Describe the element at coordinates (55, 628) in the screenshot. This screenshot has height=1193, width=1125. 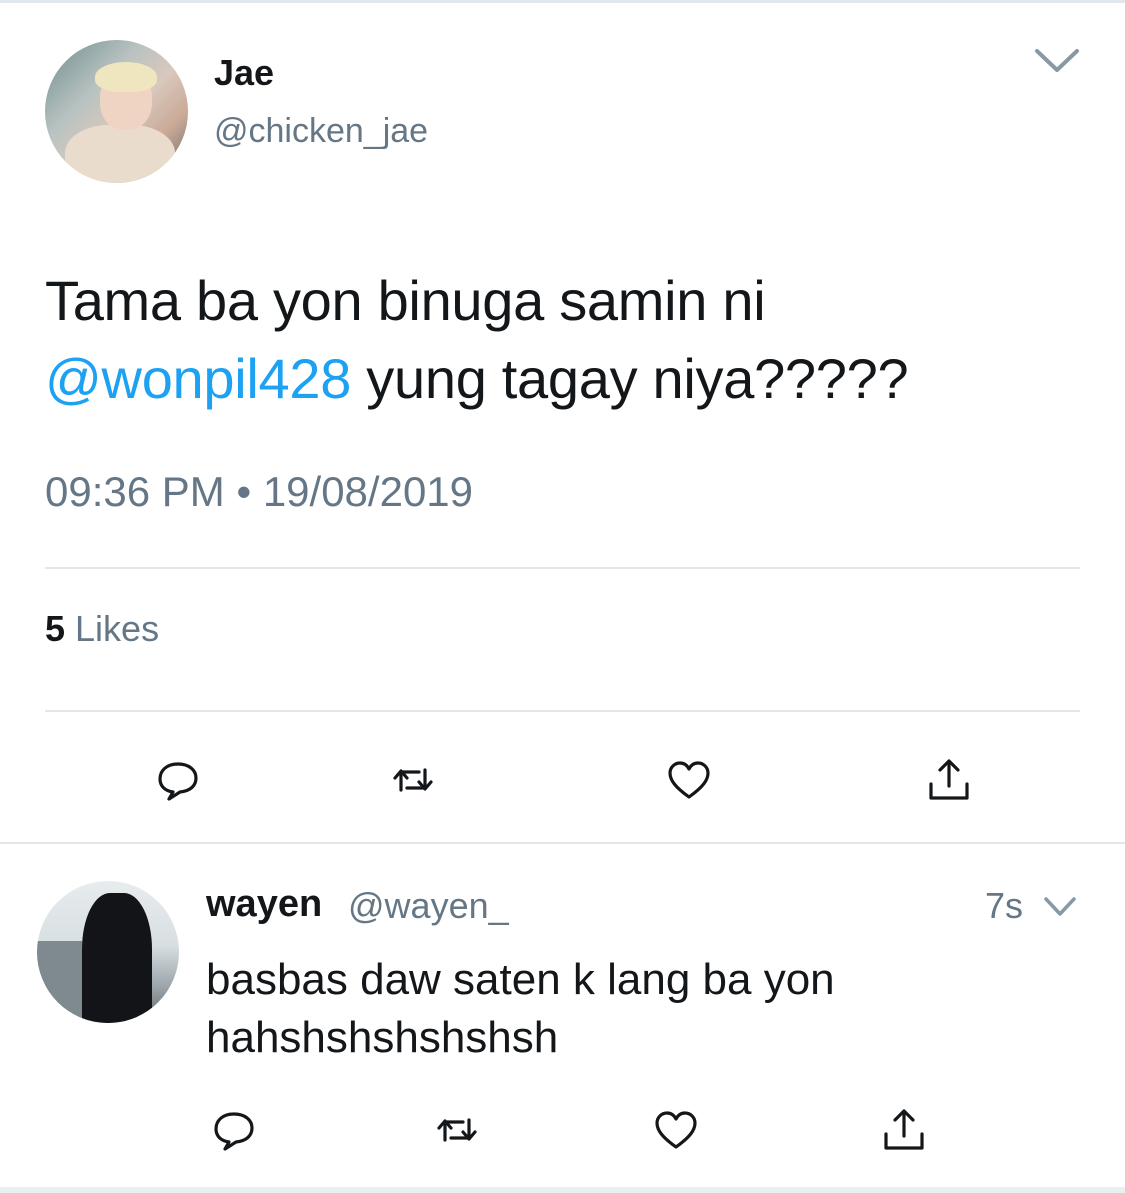
I see `likes-number: 5` at that location.